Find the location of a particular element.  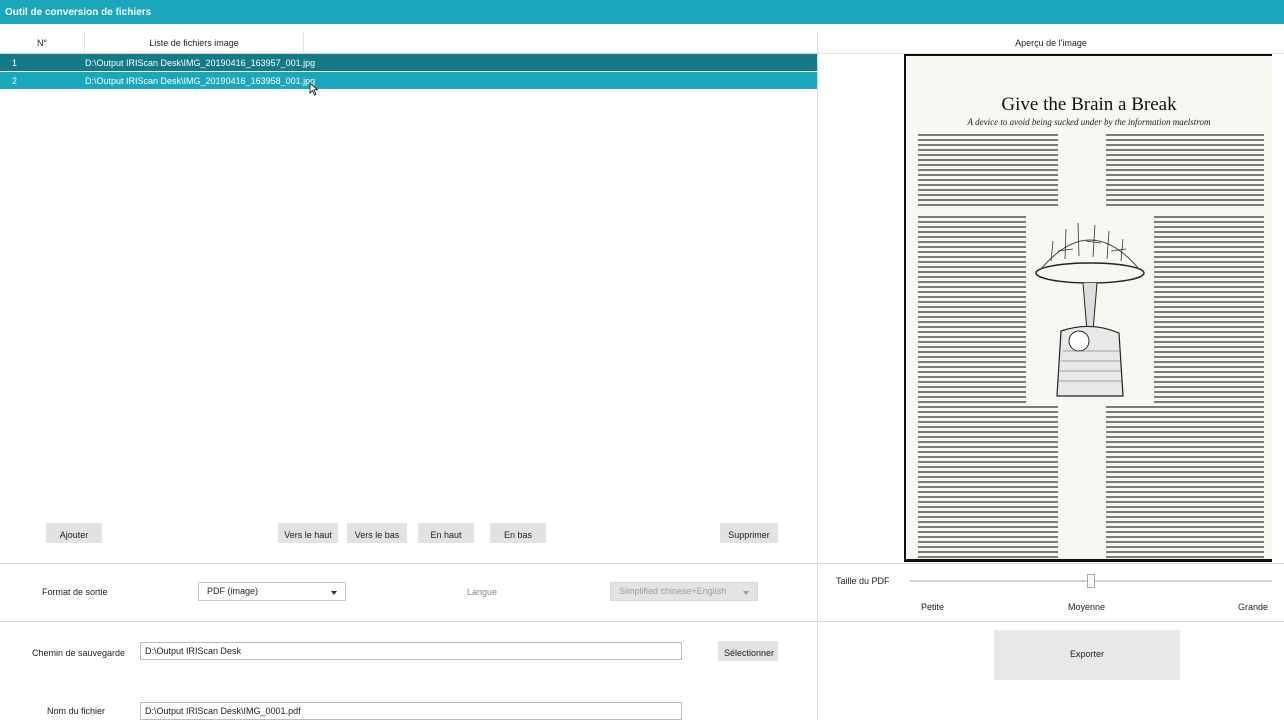

pdf-size-large-label: Grande is located at coordinates (1253, 607).